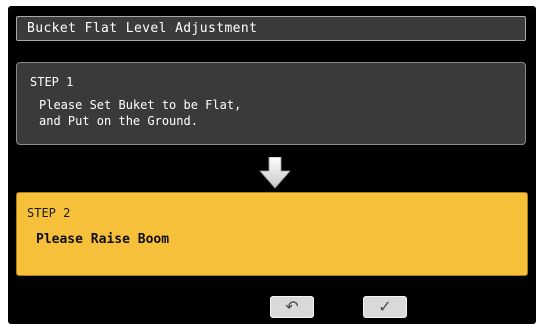 This screenshot has height=324, width=543. Describe the element at coordinates (140, 105) in the screenshot. I see `step-1-instruction-line-1: Please Set Buket to be Flat,` at that location.